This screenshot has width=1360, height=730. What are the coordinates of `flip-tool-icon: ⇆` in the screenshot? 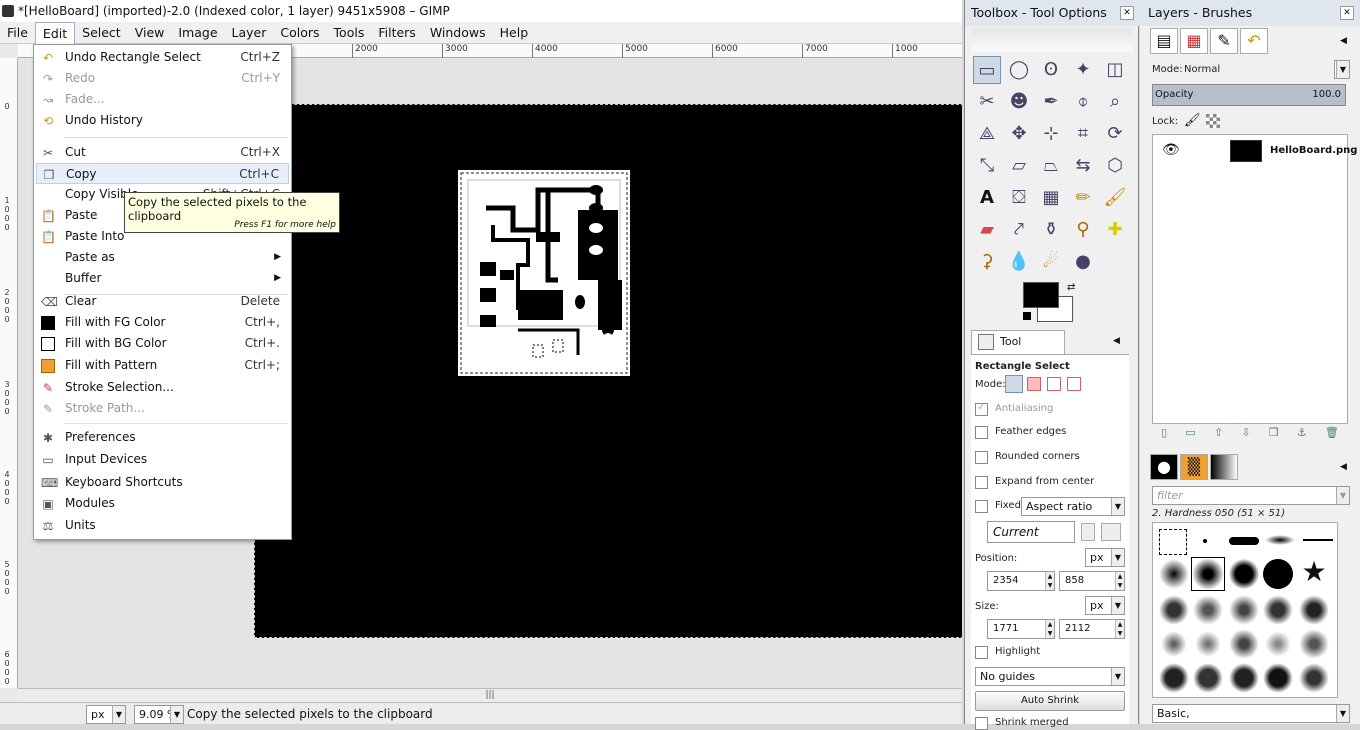 It's located at (1083, 166).